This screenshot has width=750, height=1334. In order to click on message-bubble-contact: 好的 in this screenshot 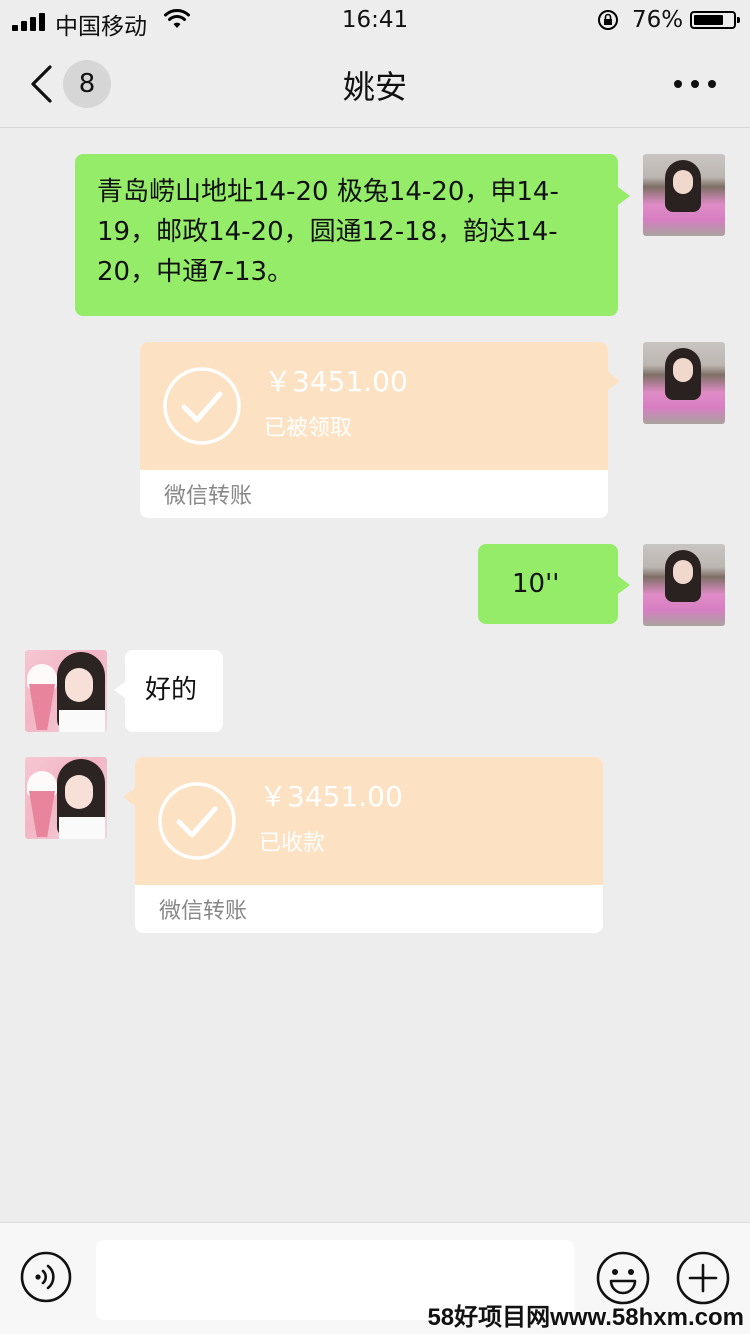, I will do `click(174, 691)`.